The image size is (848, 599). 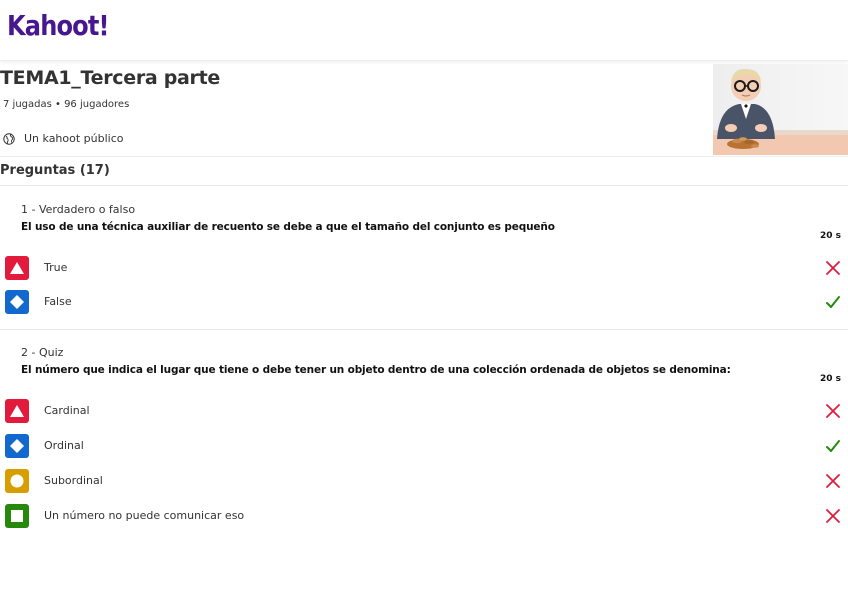 What do you see at coordinates (55, 170) in the screenshot?
I see `questions-heading: Preguntas (17)` at bounding box center [55, 170].